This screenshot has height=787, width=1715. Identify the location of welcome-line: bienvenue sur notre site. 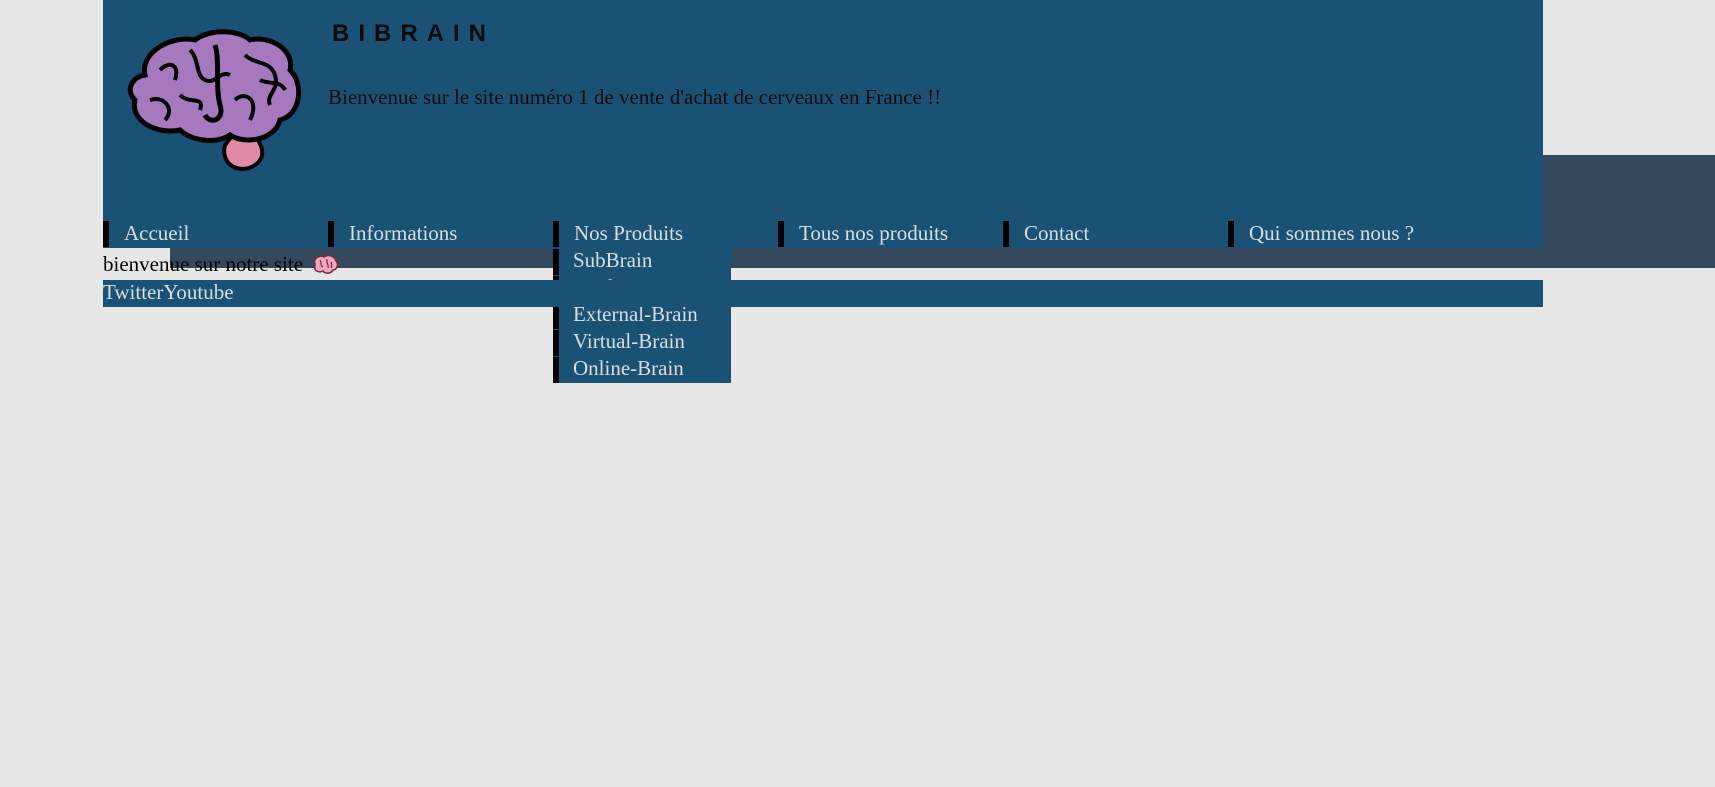
(221, 264).